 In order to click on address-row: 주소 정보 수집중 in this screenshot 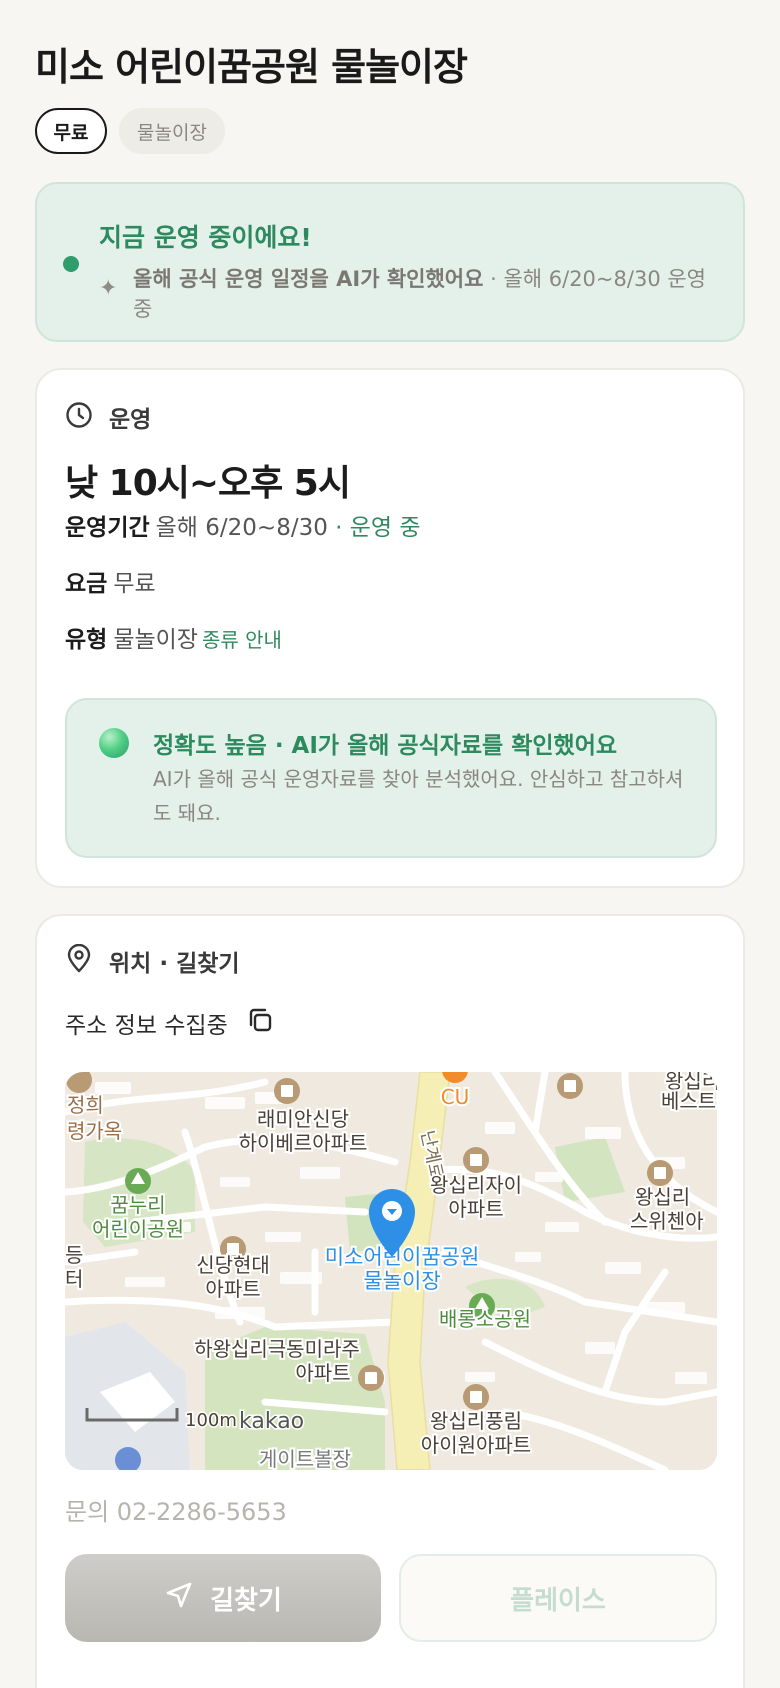, I will do `click(169, 1023)`.